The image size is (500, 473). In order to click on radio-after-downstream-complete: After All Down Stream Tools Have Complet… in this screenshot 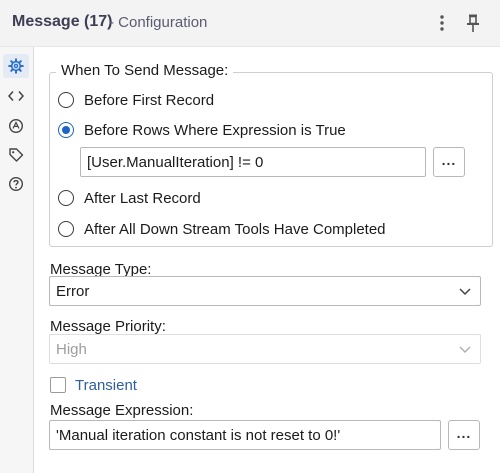, I will do `click(222, 229)`.